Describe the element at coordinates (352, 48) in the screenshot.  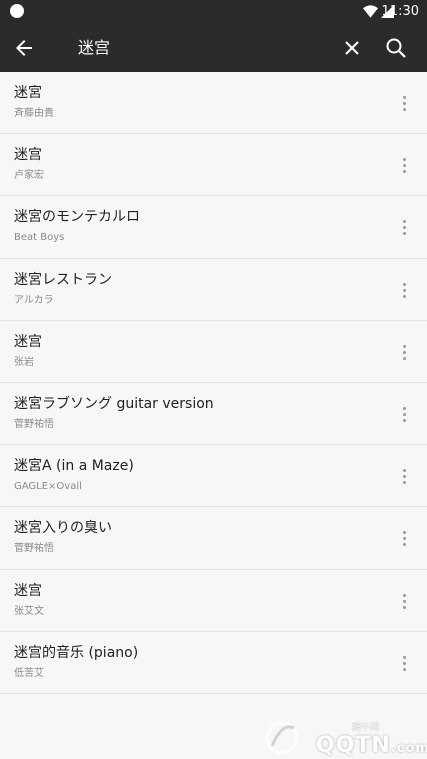
I see `close-icon` at that location.